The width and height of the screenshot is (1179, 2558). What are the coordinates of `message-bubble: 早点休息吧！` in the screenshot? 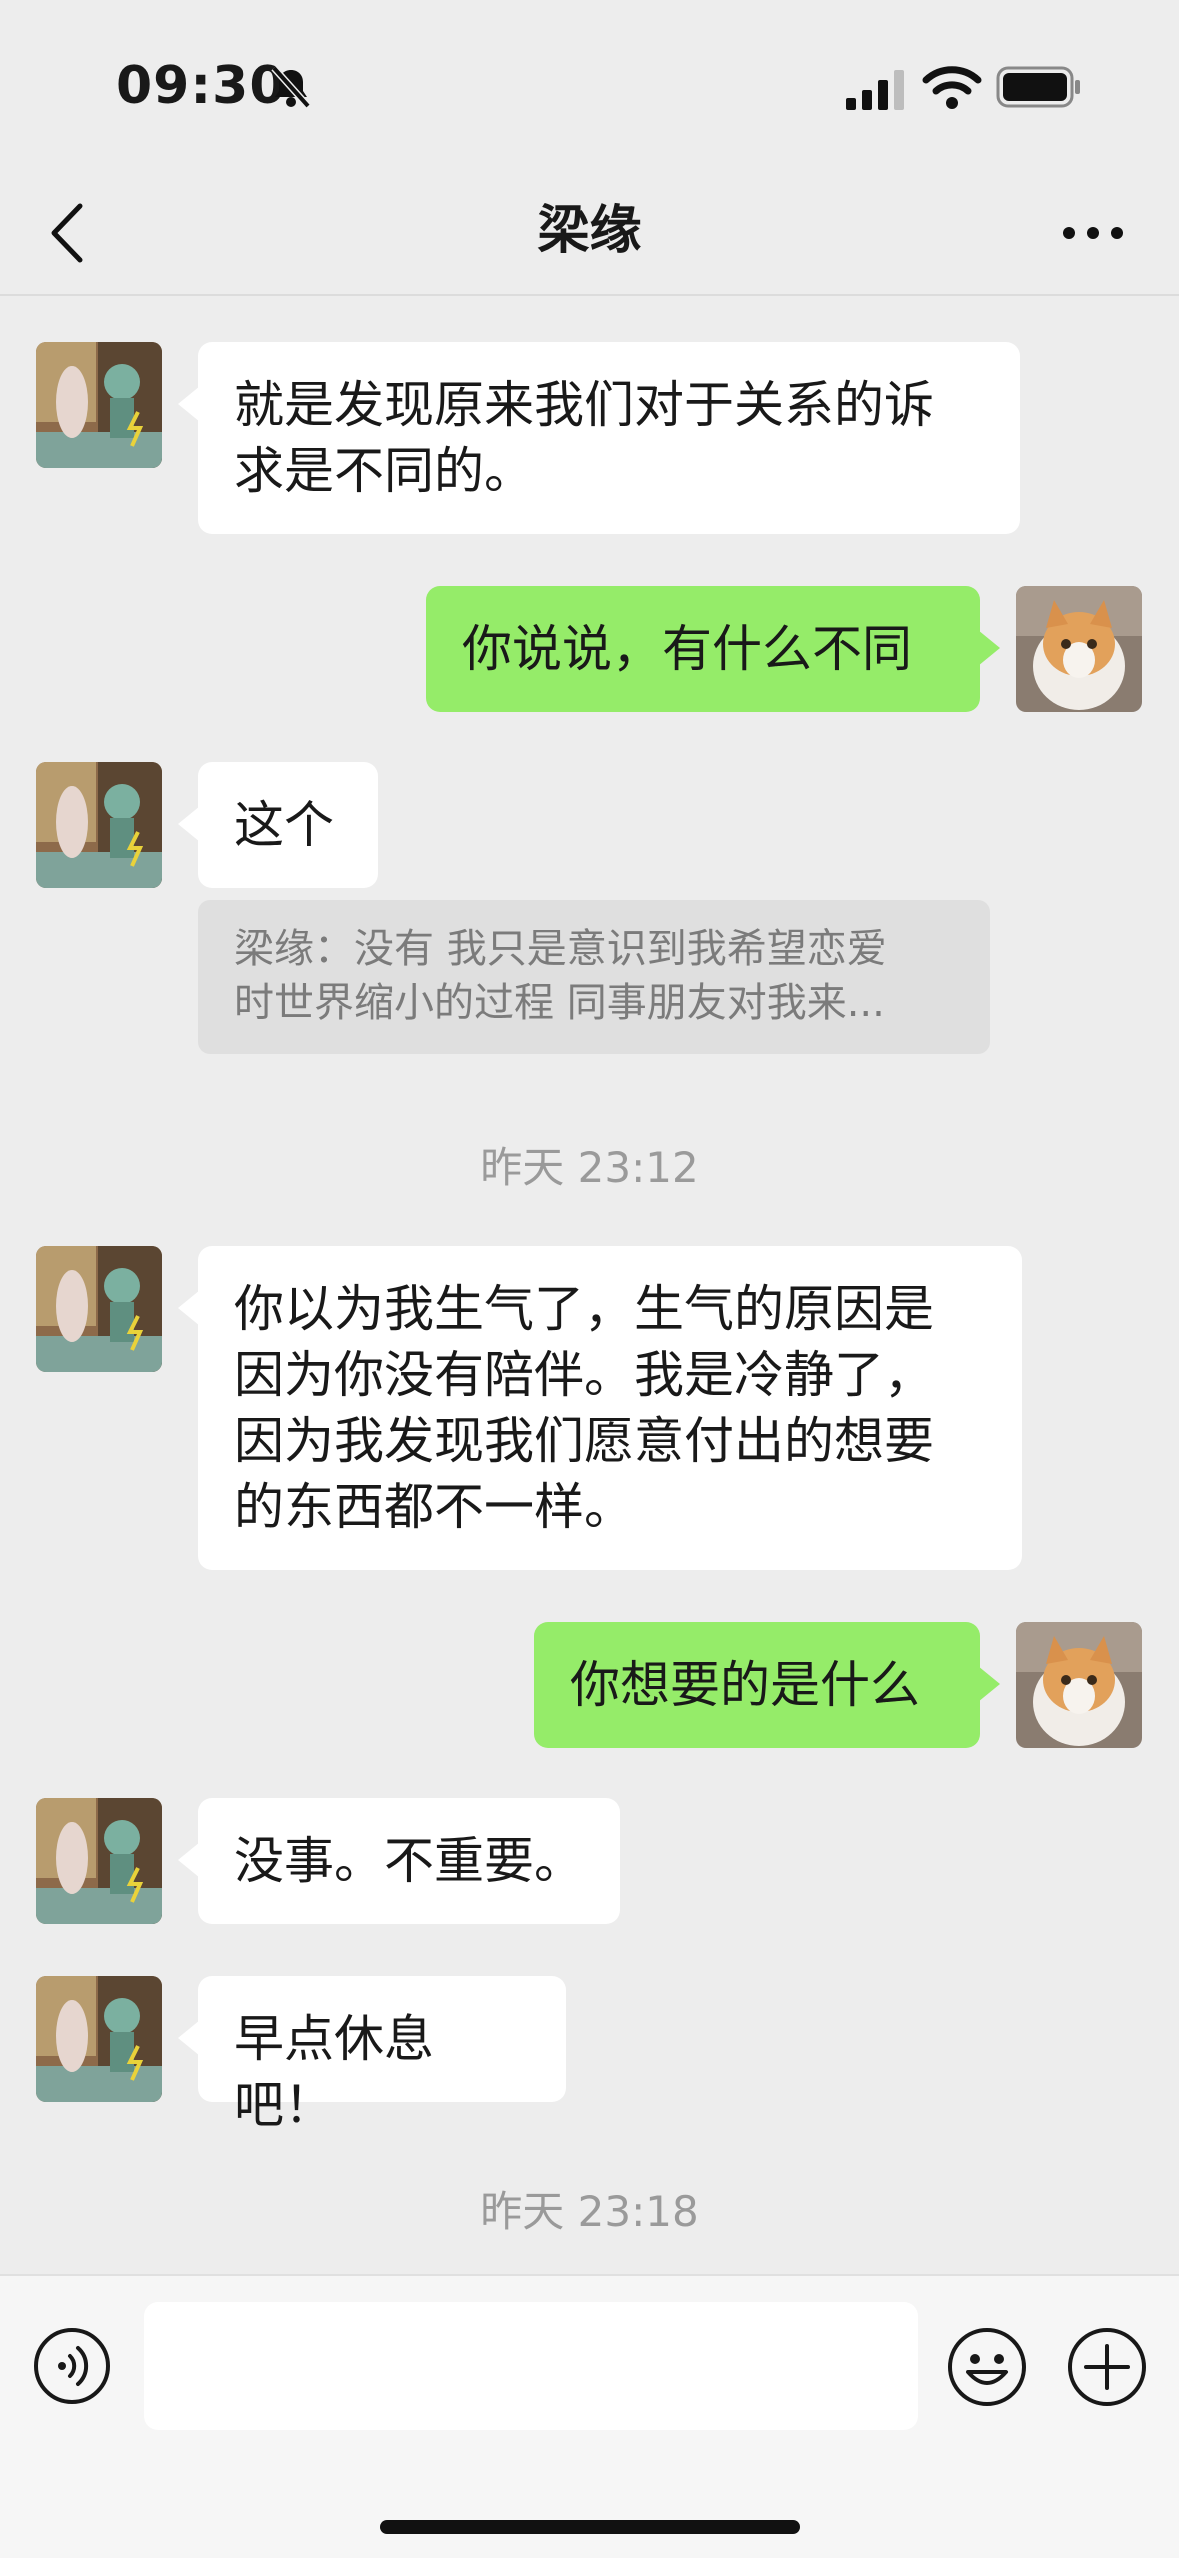 It's located at (372, 2055).